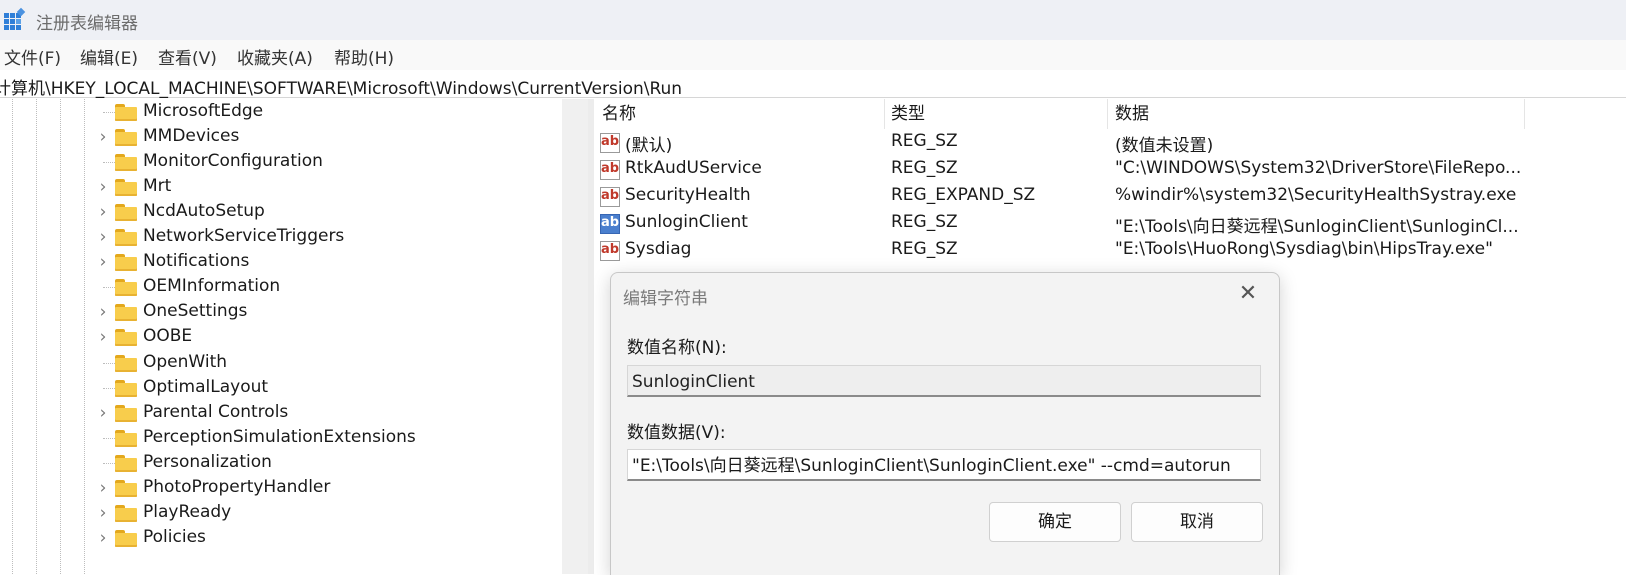  I want to click on menu-view: 查看(V), so click(187, 56).